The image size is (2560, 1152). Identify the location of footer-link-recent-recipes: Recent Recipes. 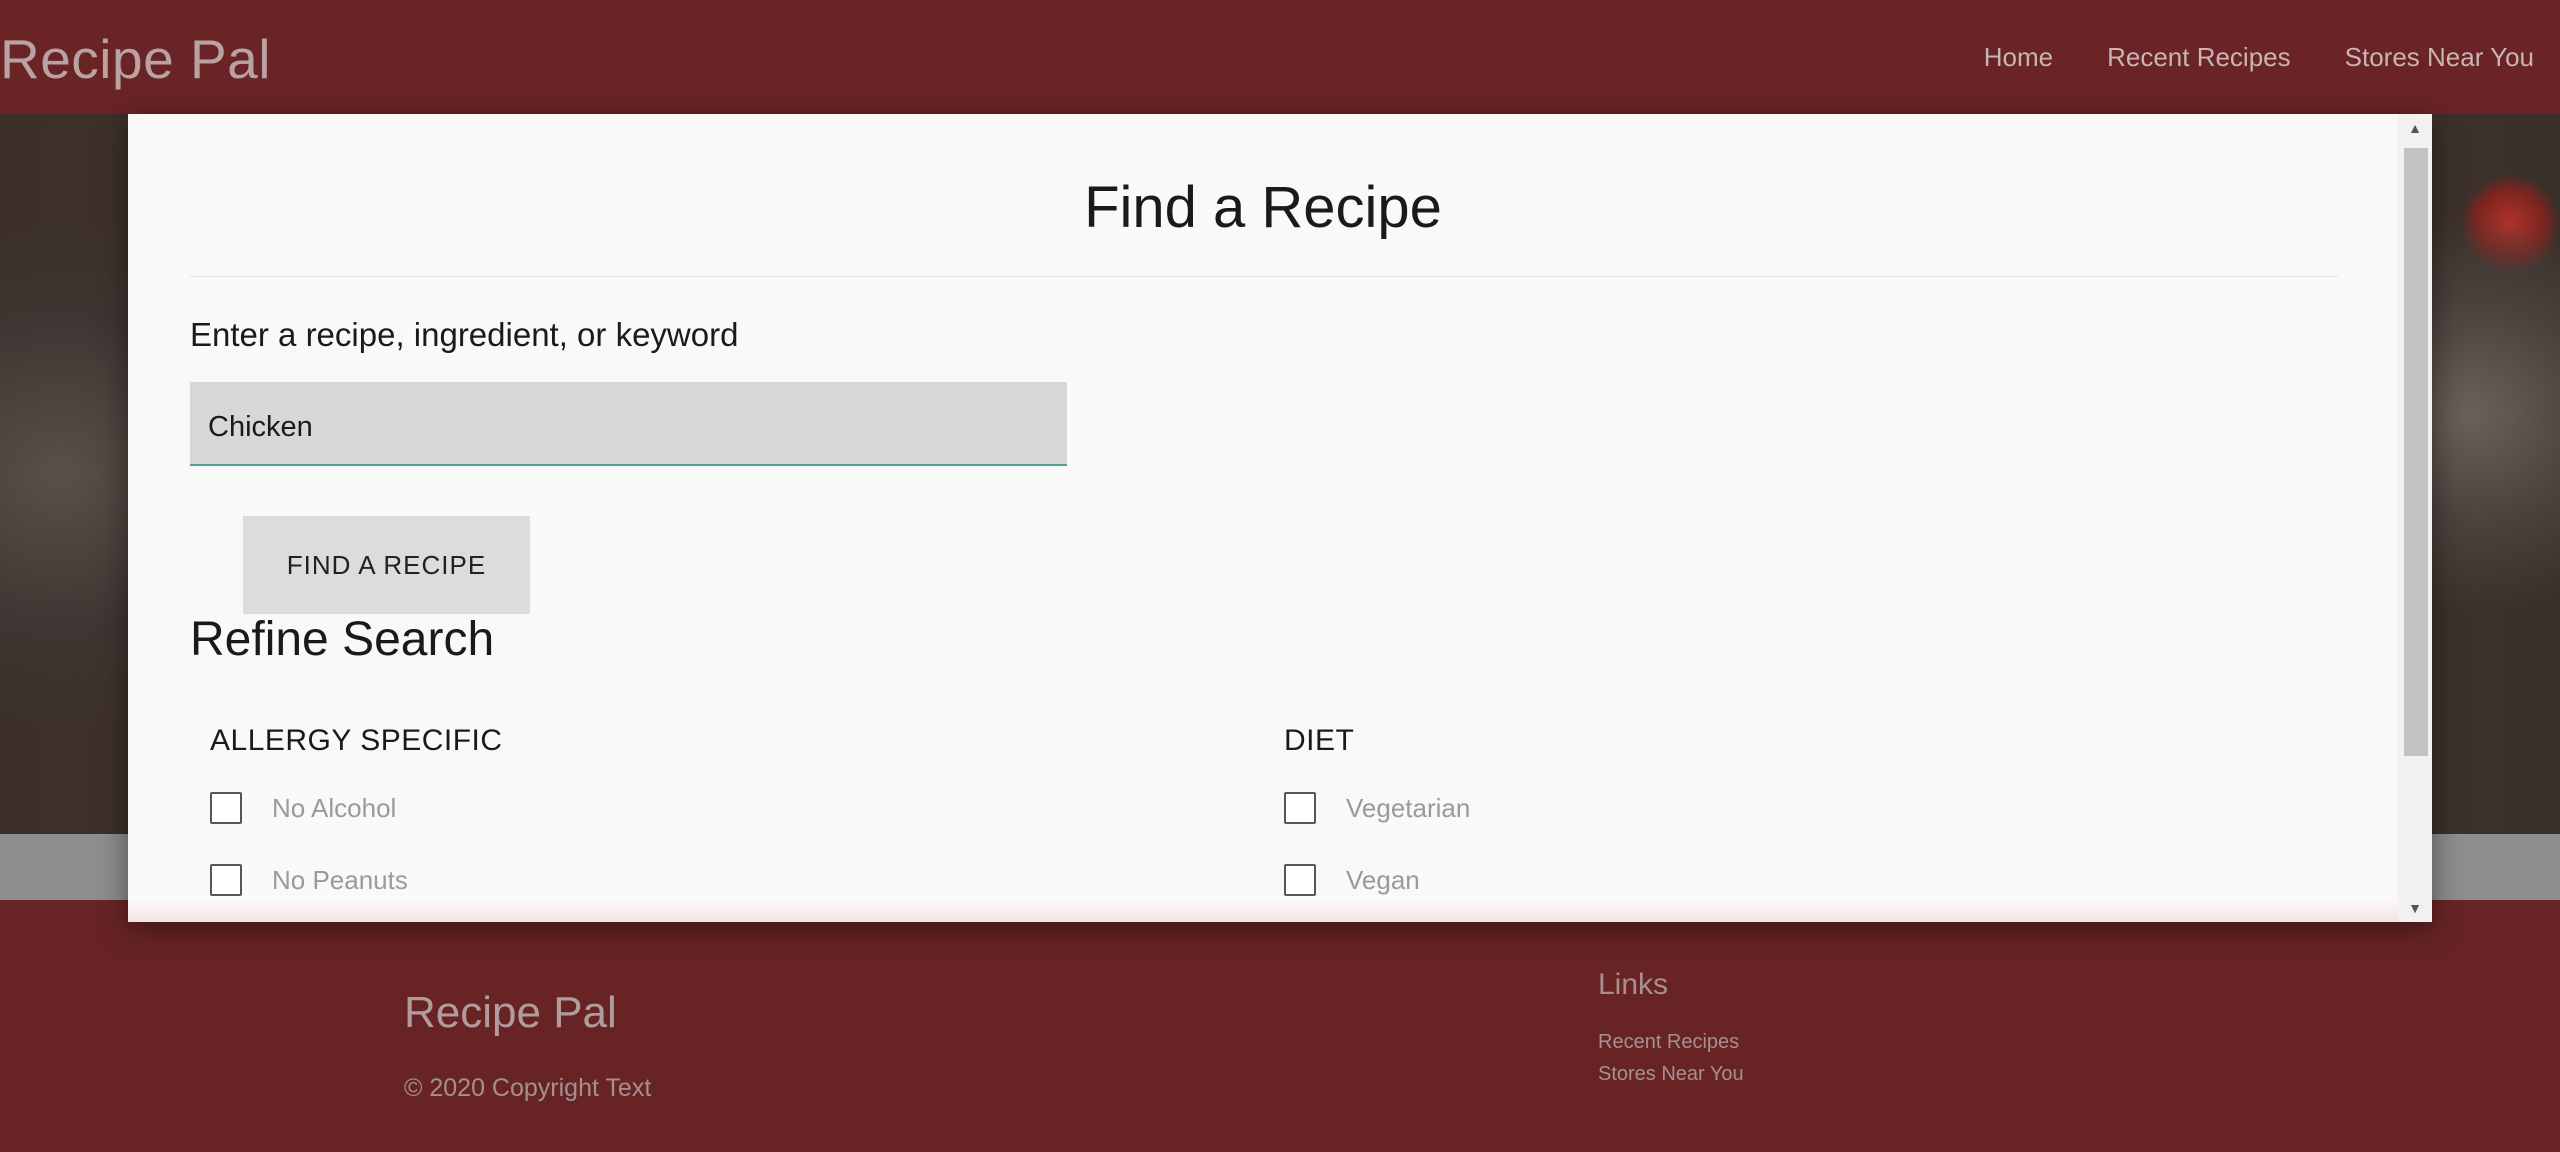
(1668, 1042).